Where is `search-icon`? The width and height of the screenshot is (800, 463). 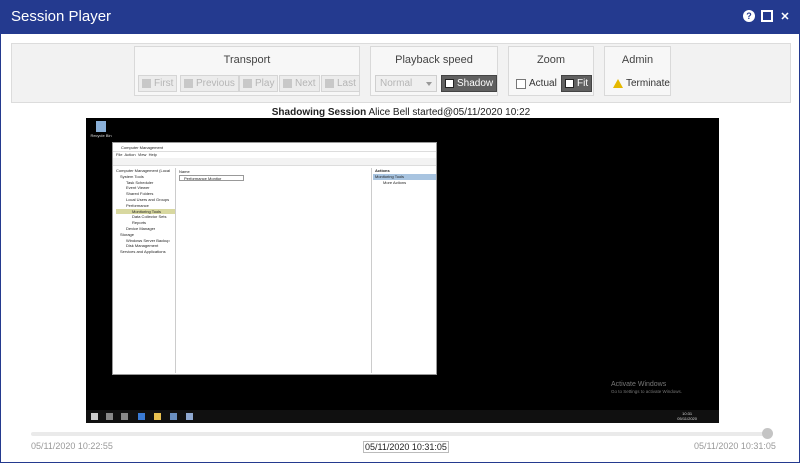
search-icon is located at coordinates (109, 416).